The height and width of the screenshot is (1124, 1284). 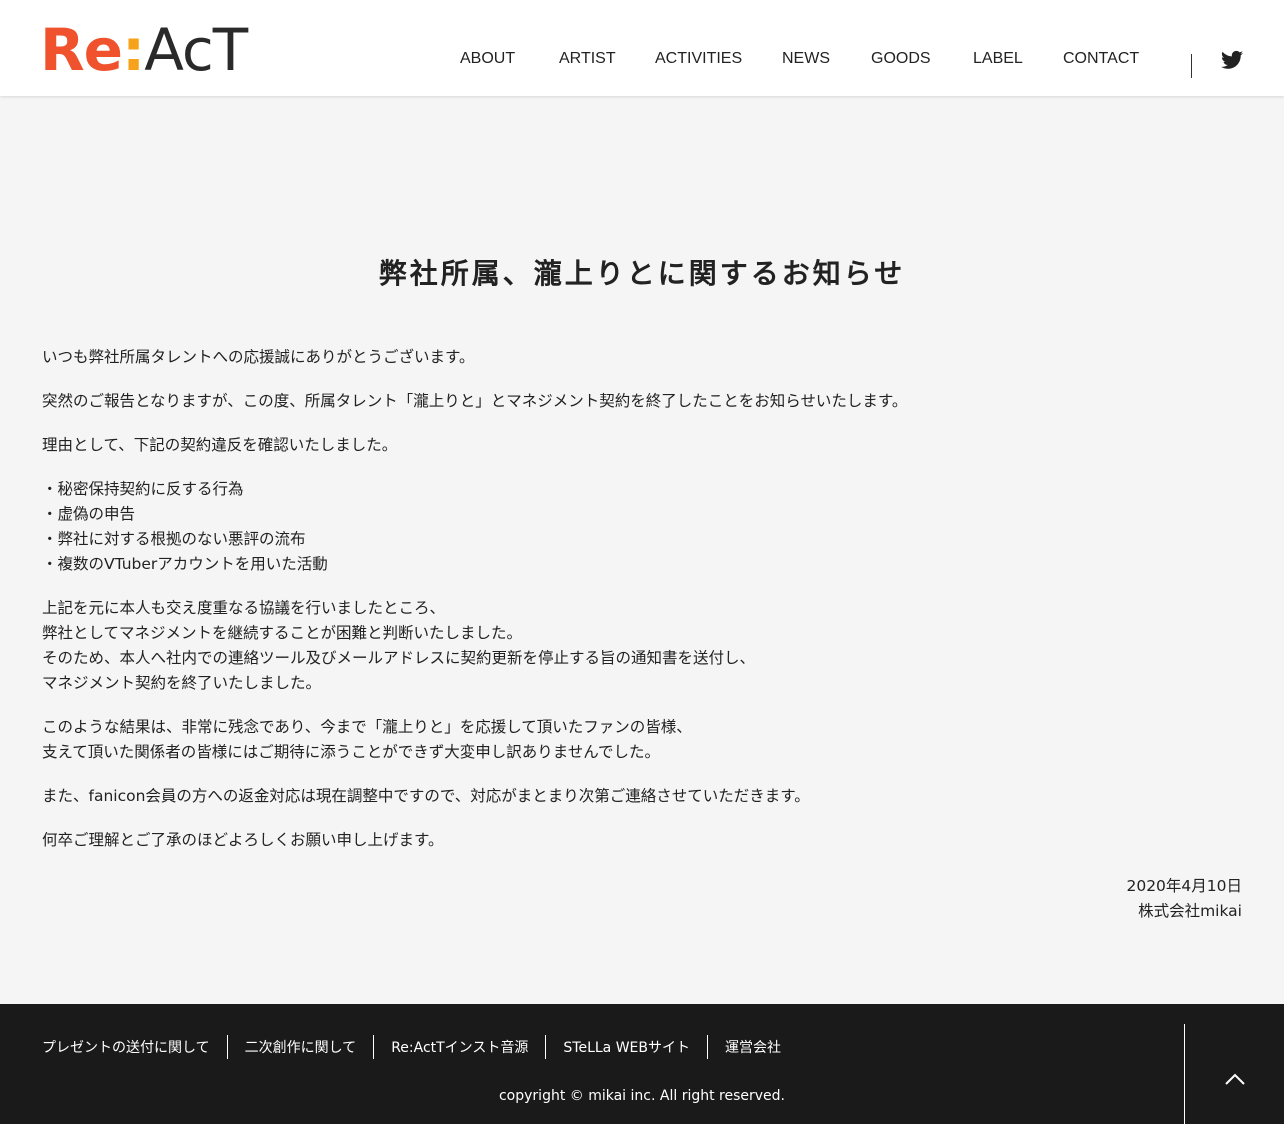 What do you see at coordinates (587, 59) in the screenshot?
I see `nav-item-artist: ARTIST` at bounding box center [587, 59].